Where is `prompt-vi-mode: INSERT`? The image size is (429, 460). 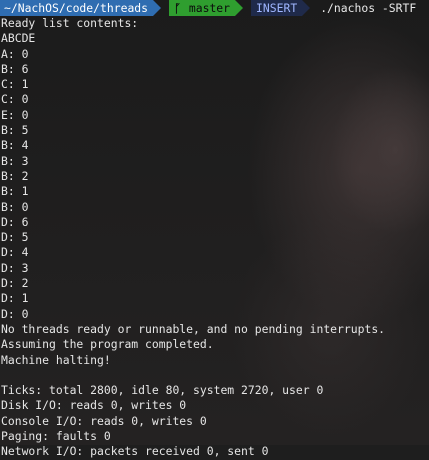
prompt-vi-mode: INSERT is located at coordinates (277, 8).